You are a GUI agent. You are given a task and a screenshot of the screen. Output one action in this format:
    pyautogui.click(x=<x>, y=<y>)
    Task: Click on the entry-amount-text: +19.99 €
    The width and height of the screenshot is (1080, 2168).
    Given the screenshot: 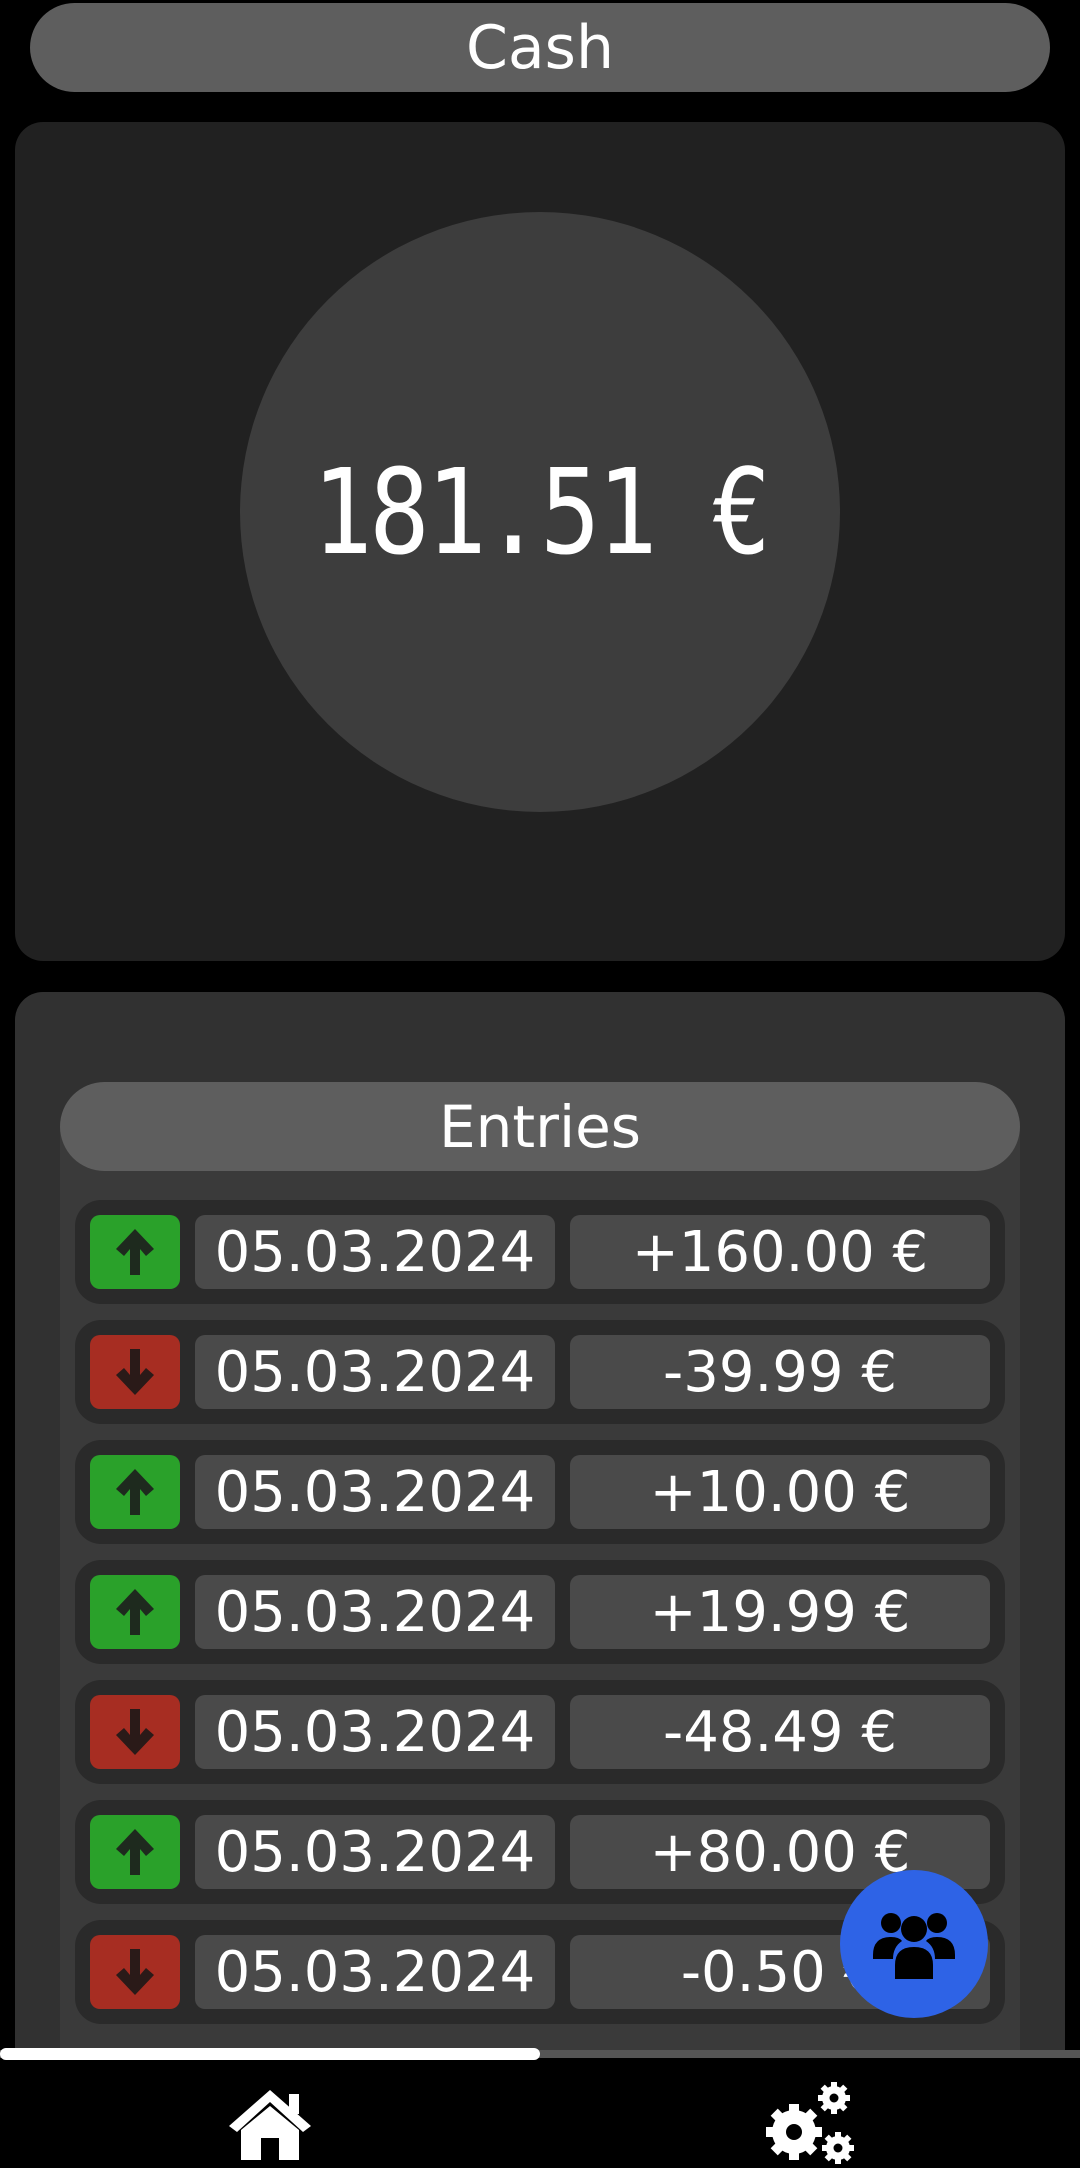 What is the action you would take?
    pyautogui.click(x=780, y=1612)
    